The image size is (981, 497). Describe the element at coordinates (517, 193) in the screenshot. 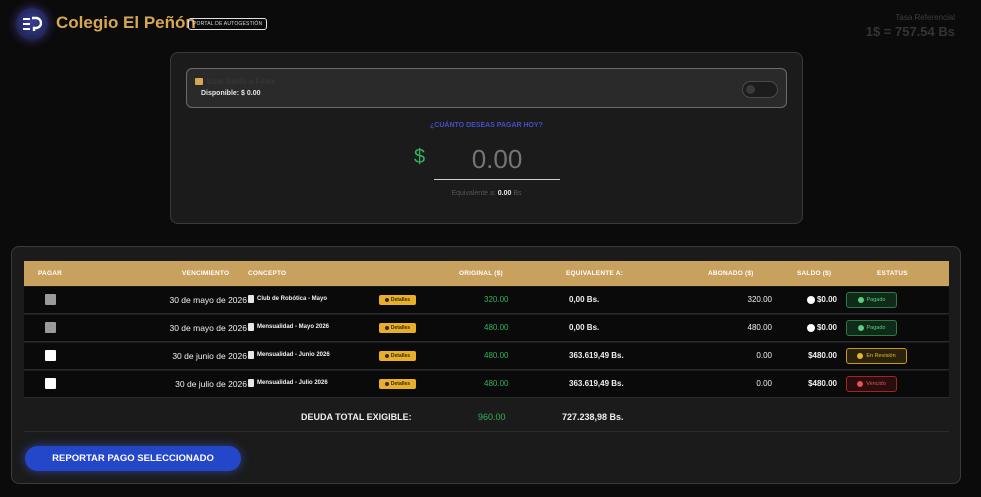

I see `equiv-unit: Bs` at that location.